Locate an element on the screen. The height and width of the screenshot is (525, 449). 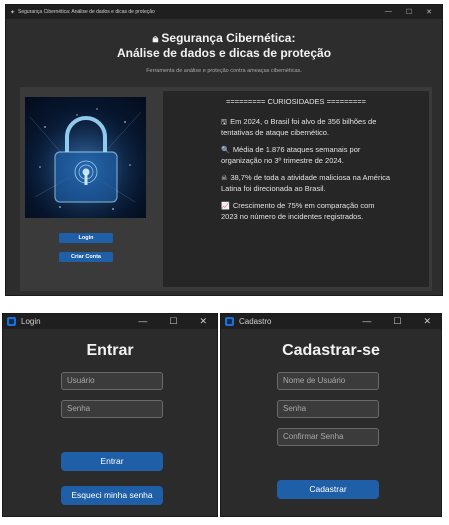
forgot-password-button: Esqueci minha senha is located at coordinates (112, 495).